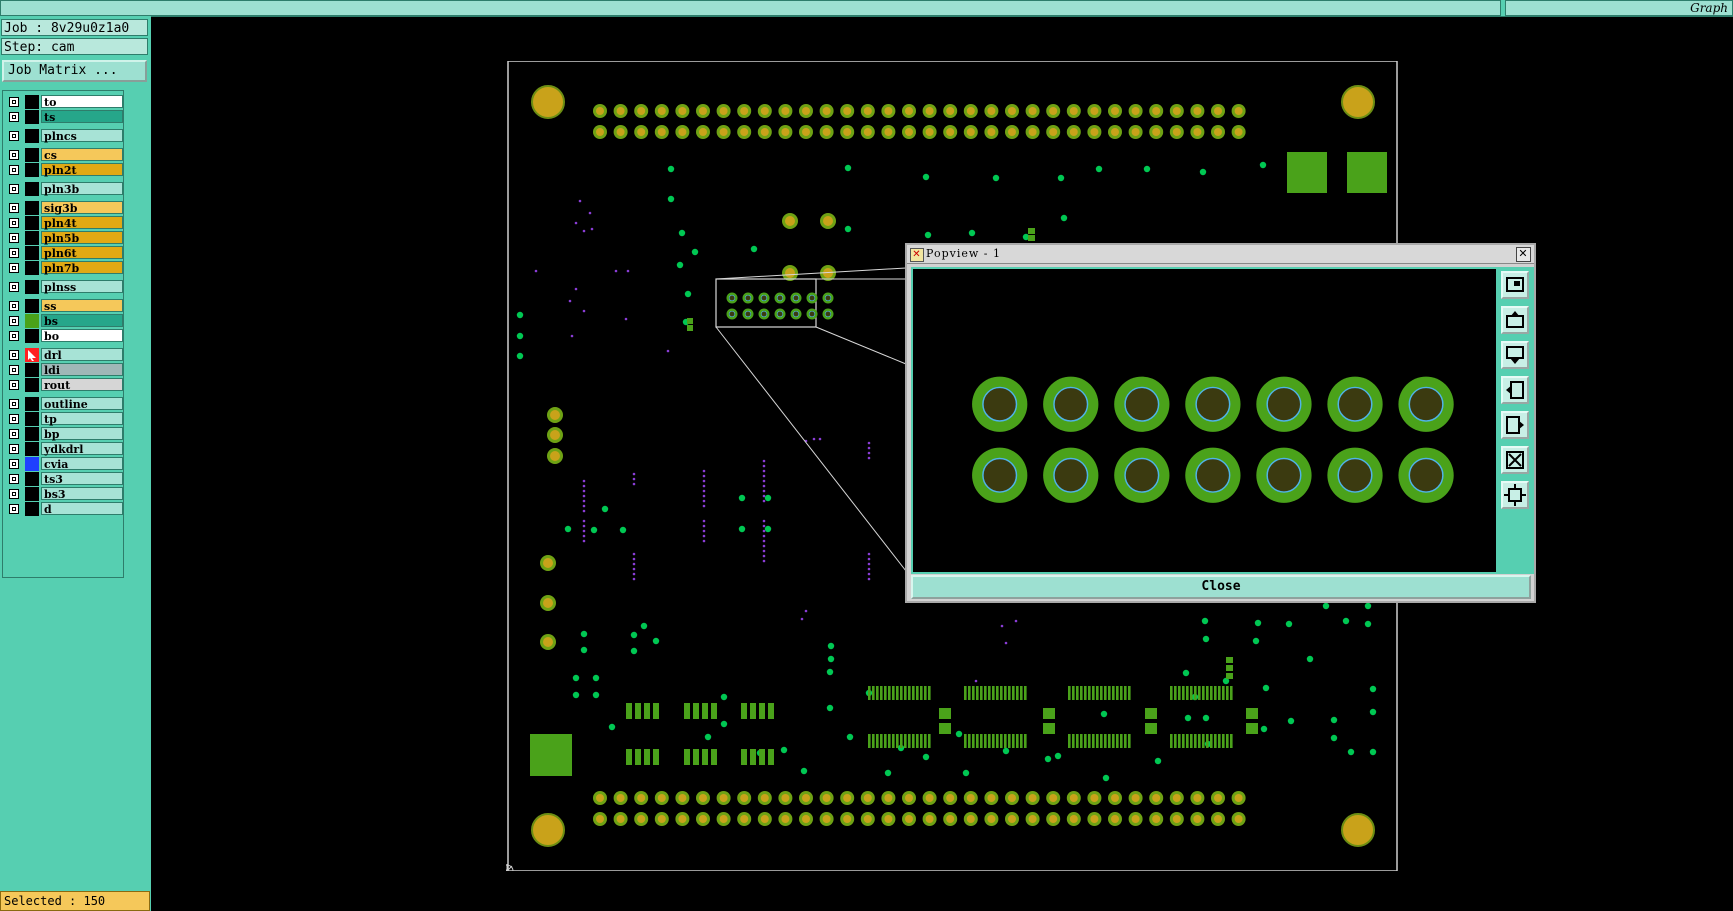 This screenshot has width=1733, height=911. I want to click on layer-name: pln3b, so click(82, 189).